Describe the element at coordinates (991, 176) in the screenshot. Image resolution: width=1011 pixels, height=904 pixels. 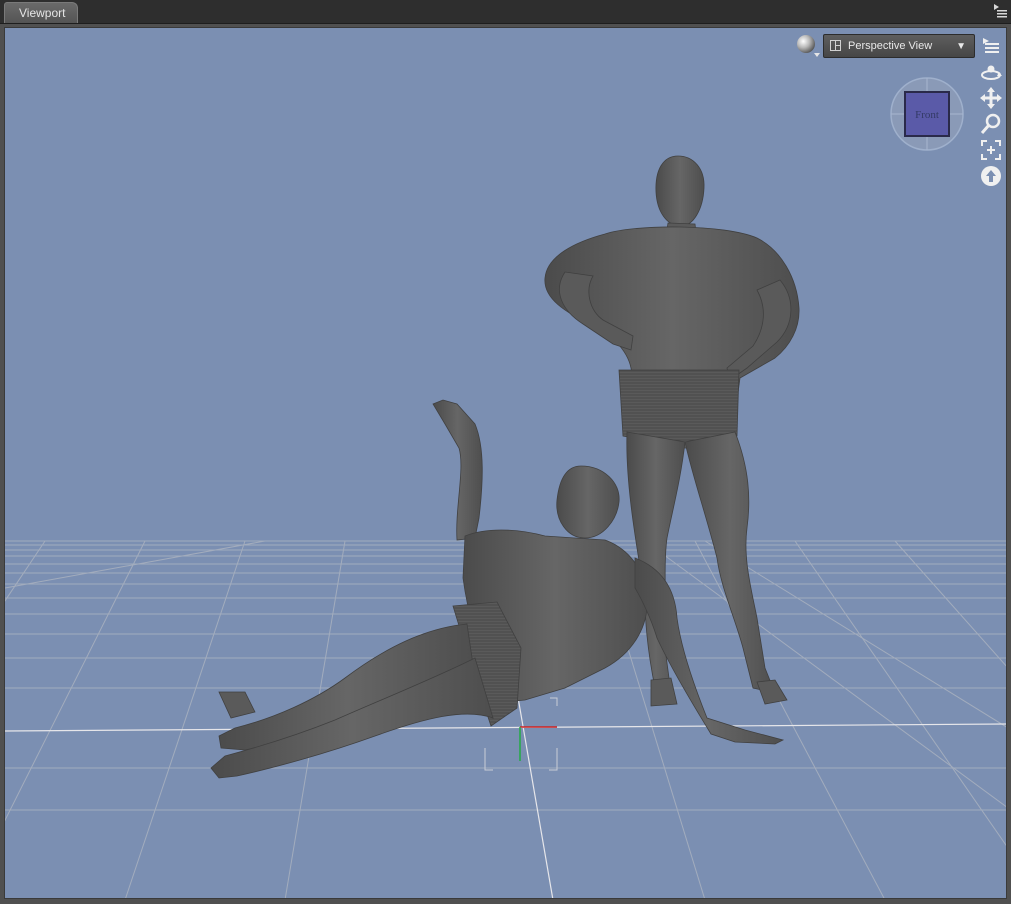
I see `bank-icon` at that location.